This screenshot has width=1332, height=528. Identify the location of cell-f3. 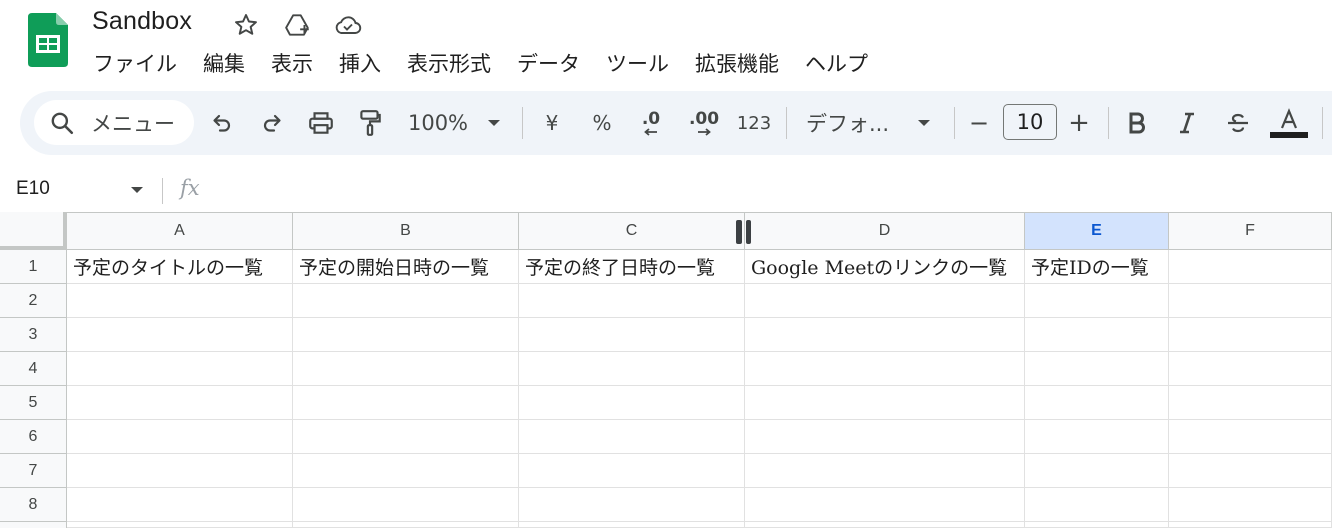
(1250, 335).